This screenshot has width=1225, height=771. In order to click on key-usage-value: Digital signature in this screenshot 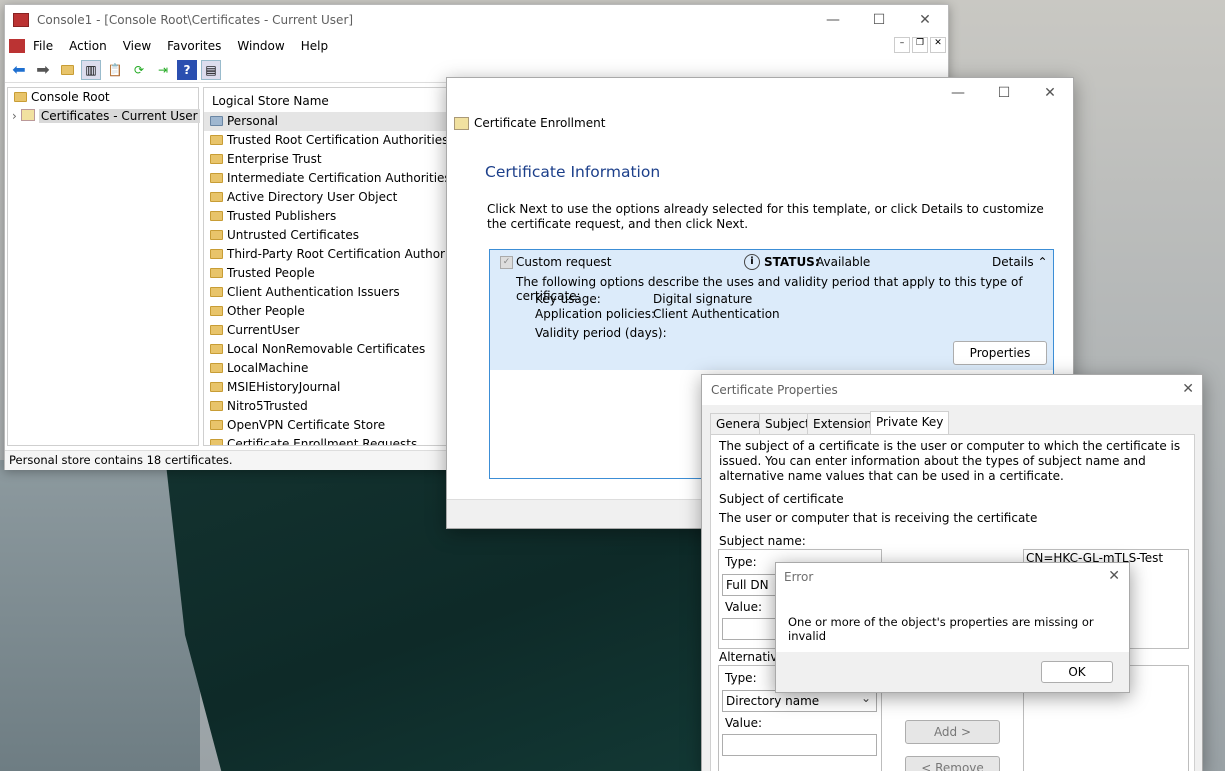, I will do `click(703, 299)`.